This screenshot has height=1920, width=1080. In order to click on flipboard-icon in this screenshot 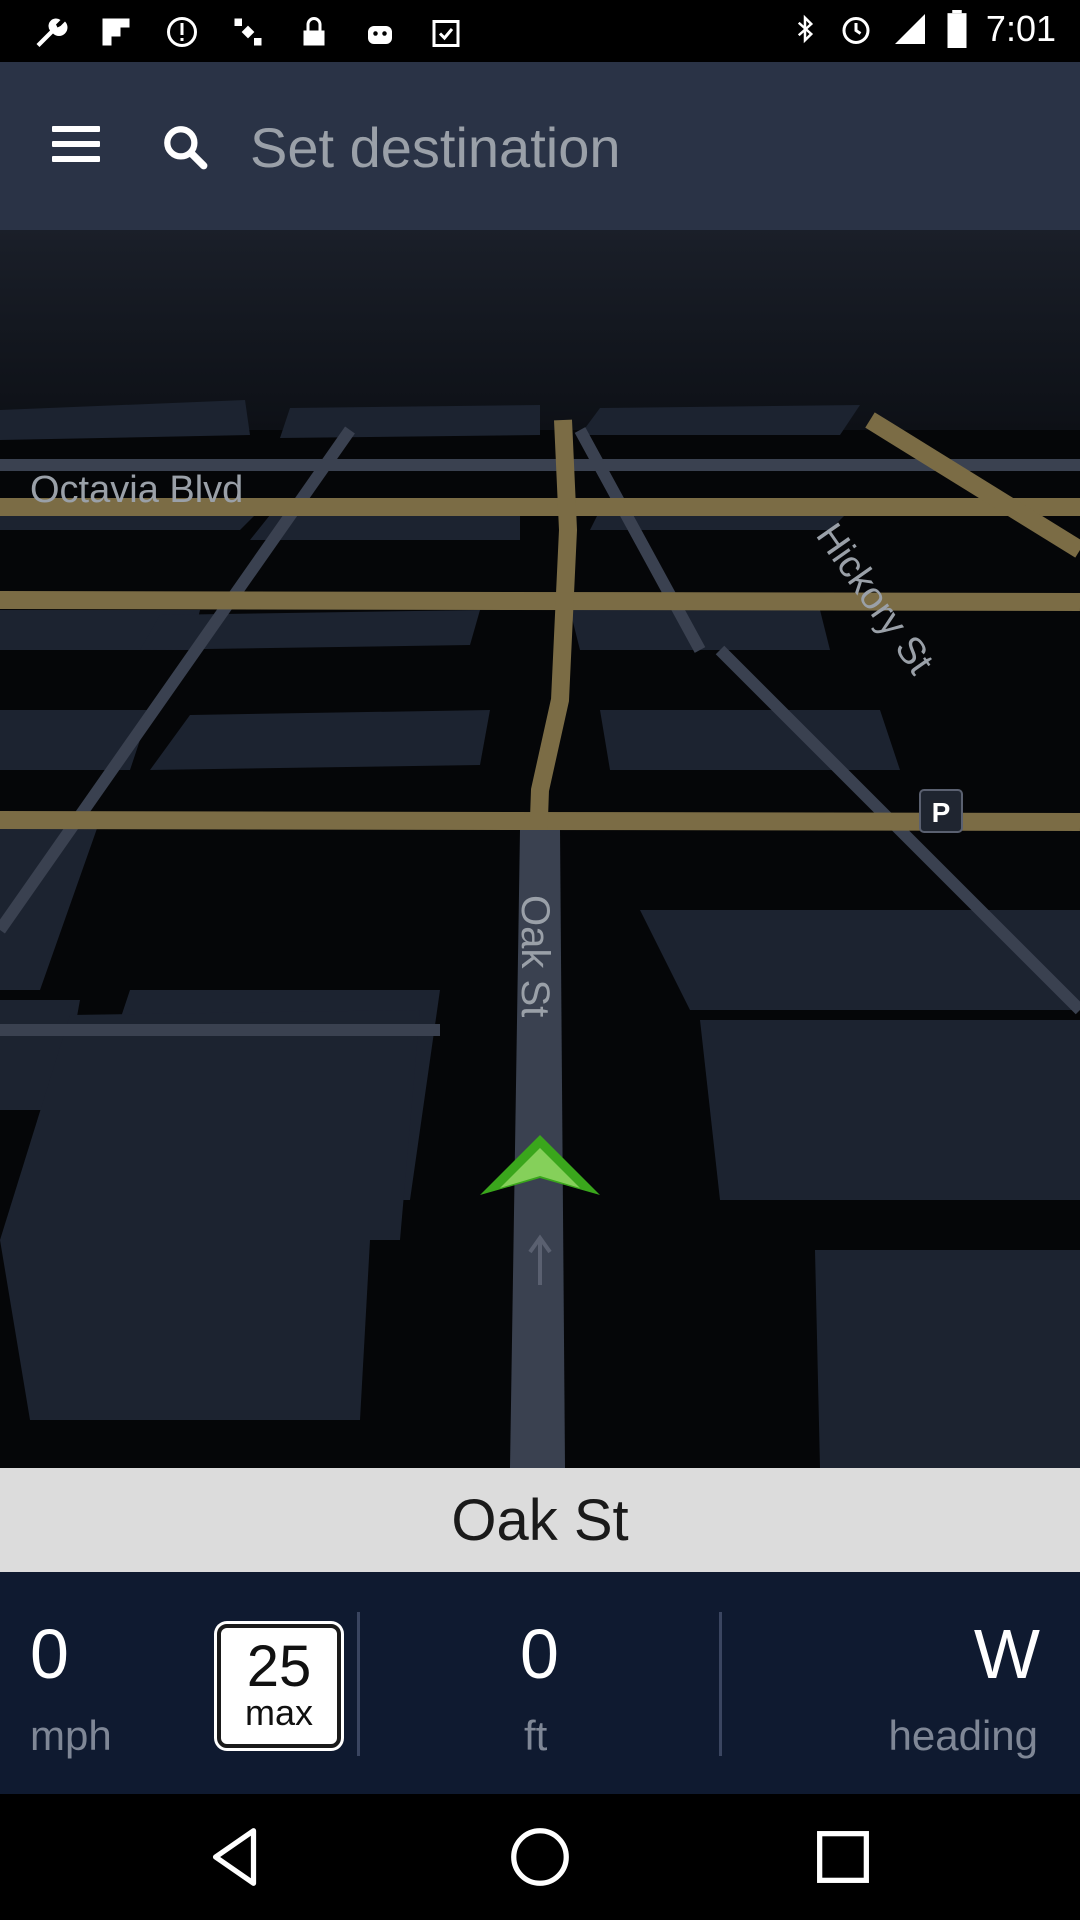, I will do `click(116, 32)`.